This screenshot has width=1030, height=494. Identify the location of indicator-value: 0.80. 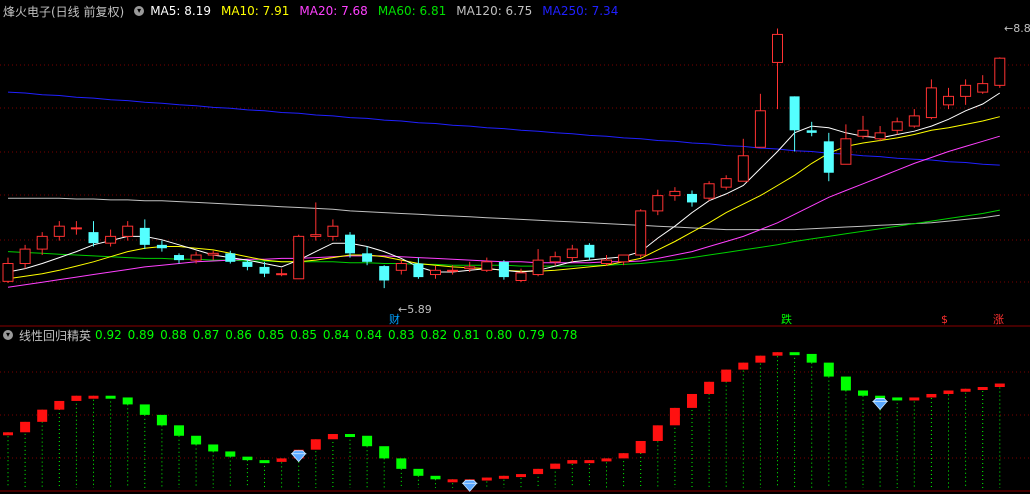
(499, 335).